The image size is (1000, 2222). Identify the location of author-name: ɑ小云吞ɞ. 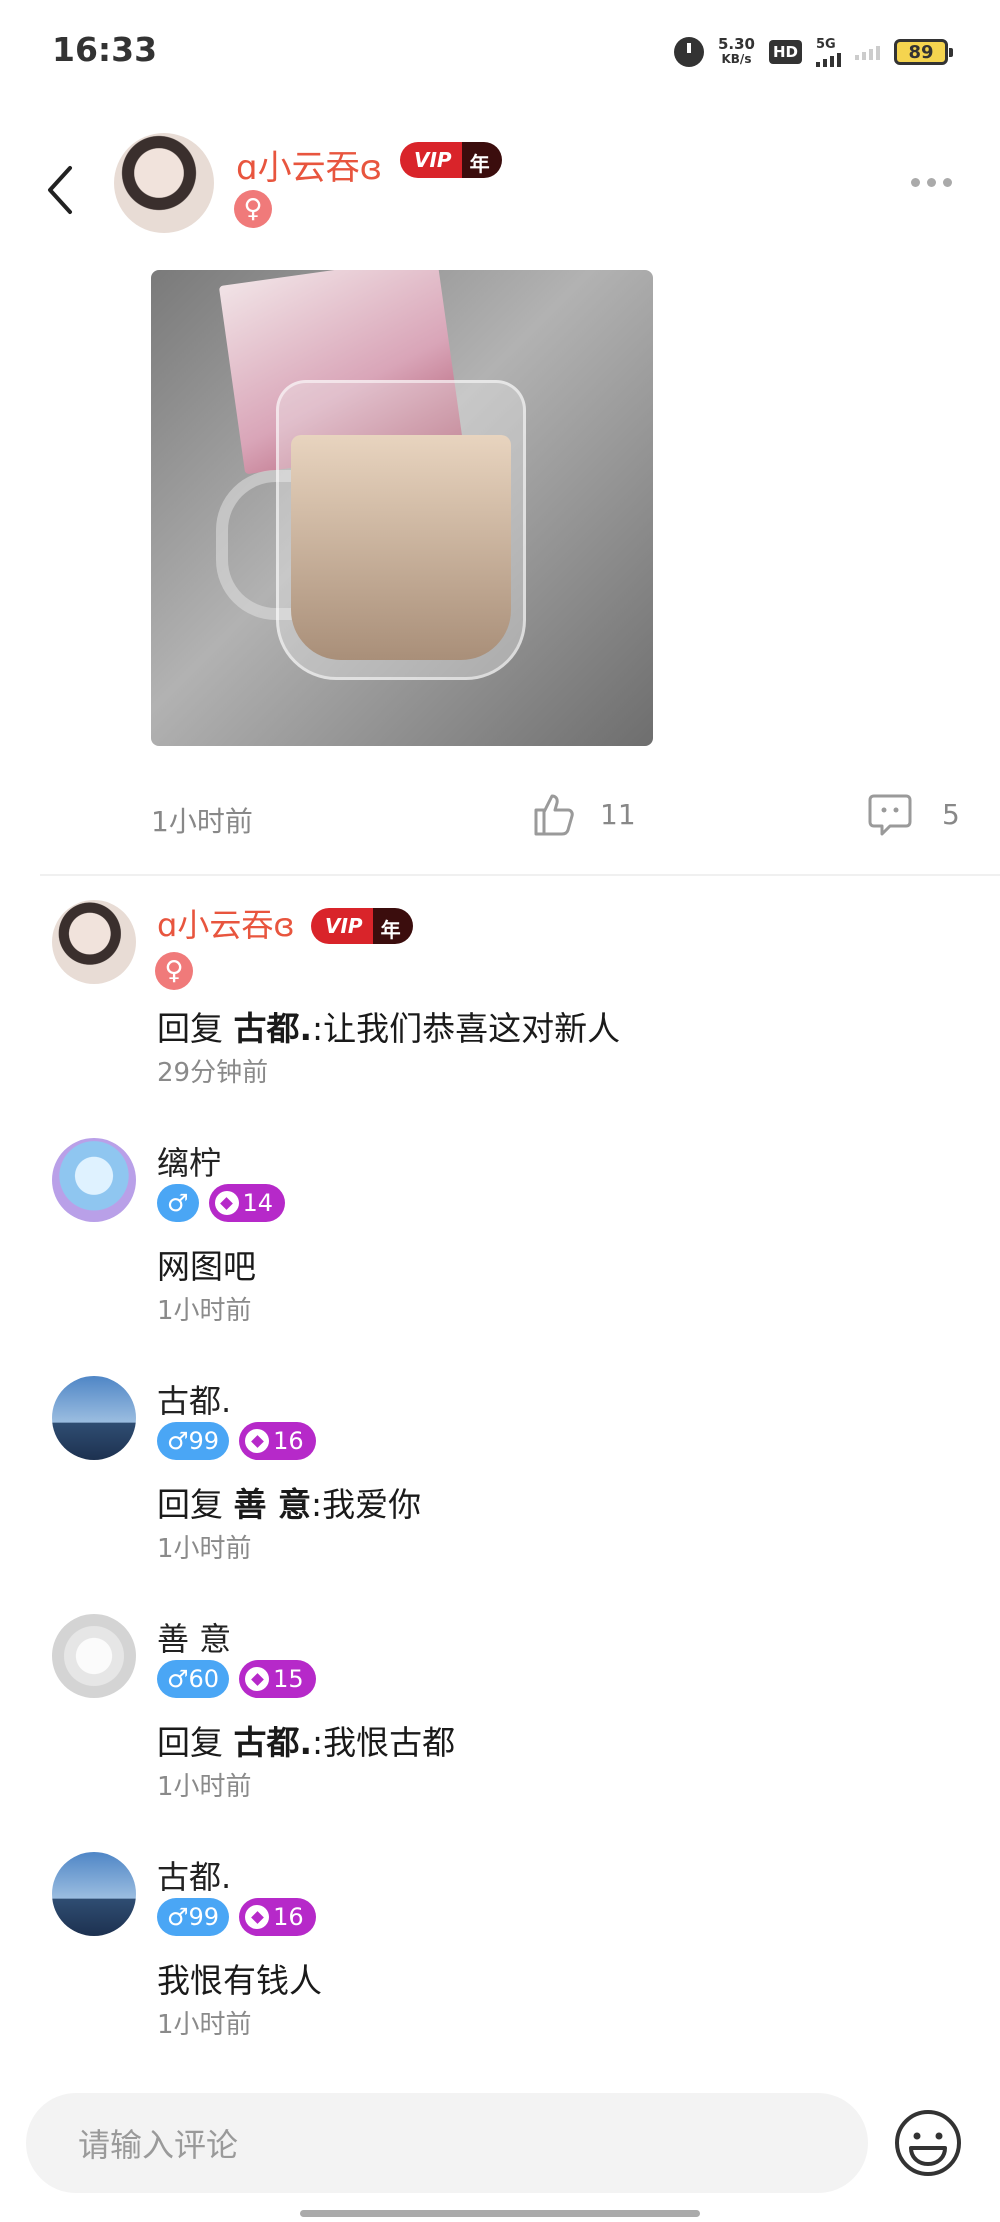
(309, 164).